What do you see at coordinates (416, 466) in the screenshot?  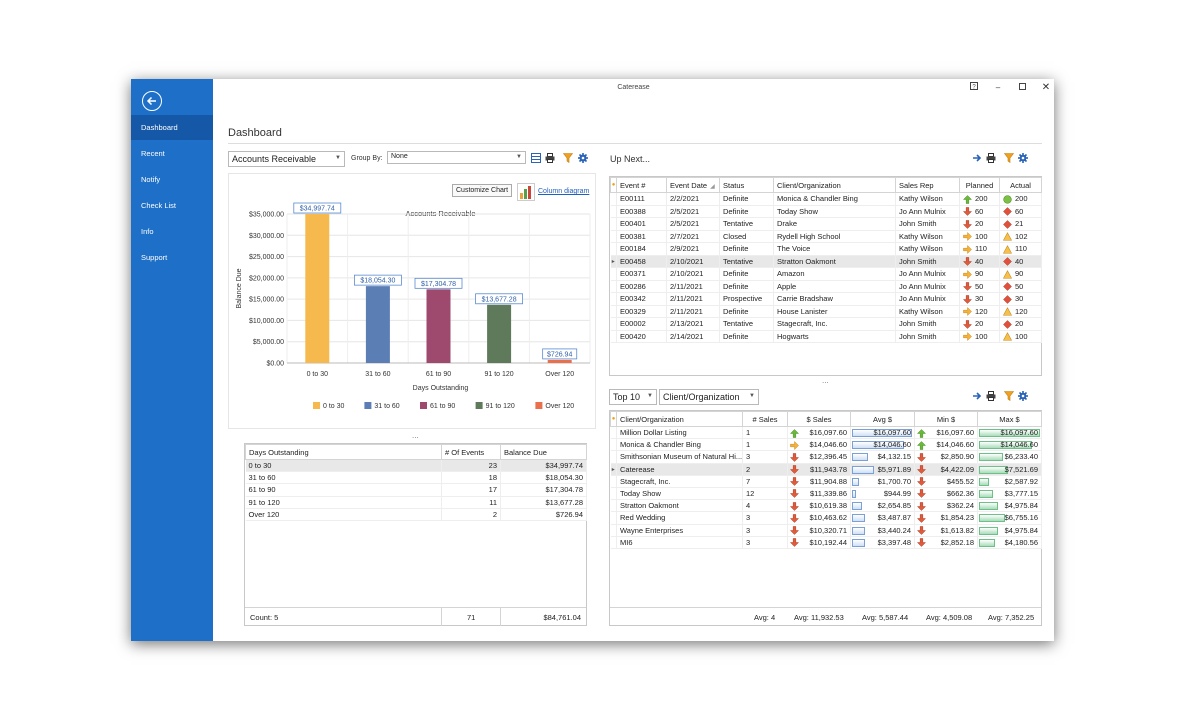 I see `table-row: 0 to 30 23 $34,997.74` at bounding box center [416, 466].